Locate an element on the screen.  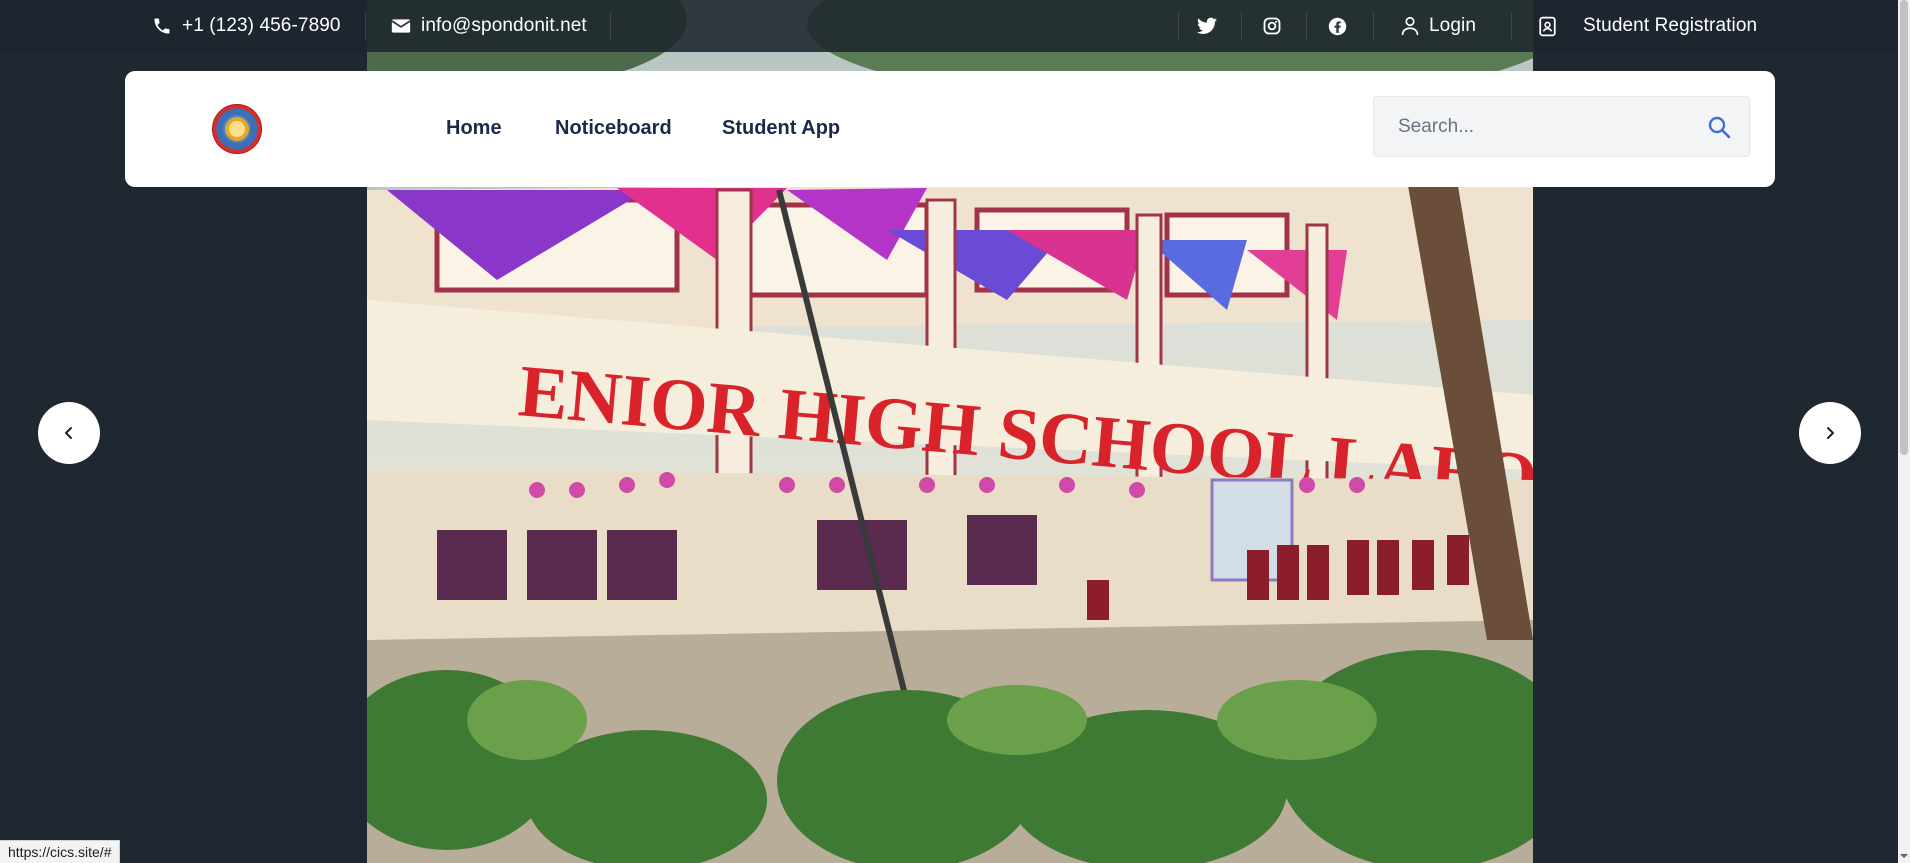
twitter-link is located at coordinates (1207, 26).